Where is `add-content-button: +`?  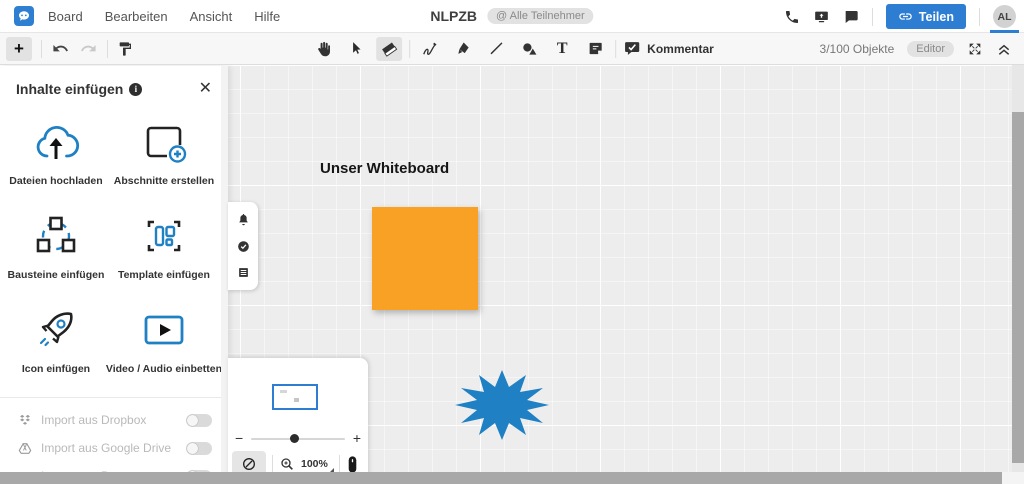 add-content-button: + is located at coordinates (19, 48).